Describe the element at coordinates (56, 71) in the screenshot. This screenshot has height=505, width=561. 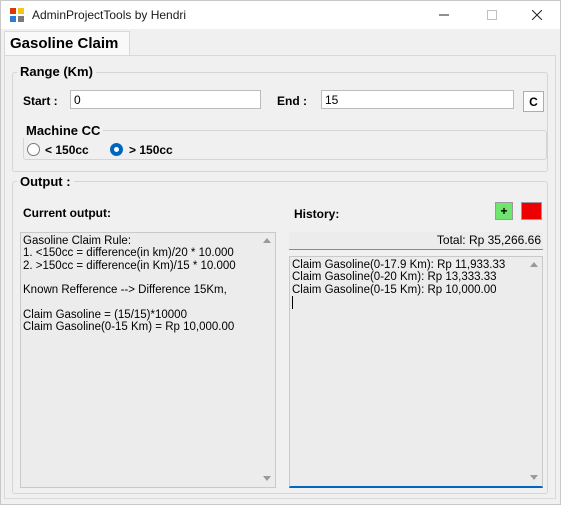
I see `range-group-title: Range (Km)` at that location.